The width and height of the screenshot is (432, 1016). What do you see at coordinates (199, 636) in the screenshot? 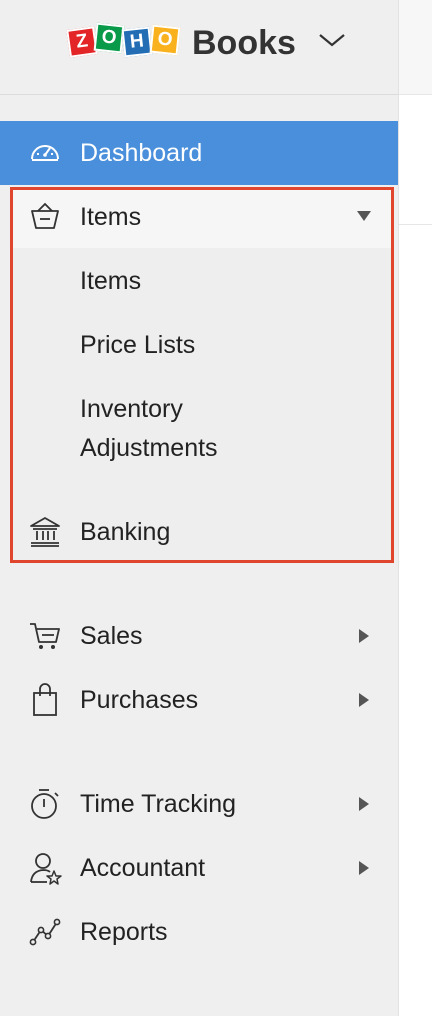
I see `sidebar-item-sales: Sales` at bounding box center [199, 636].